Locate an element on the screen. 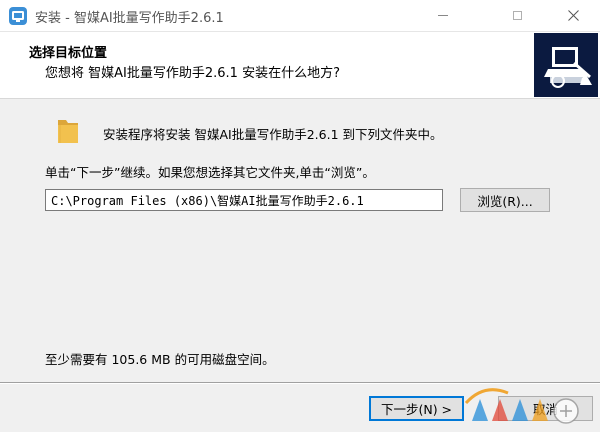  installer-app-icon is located at coordinates (18, 16).